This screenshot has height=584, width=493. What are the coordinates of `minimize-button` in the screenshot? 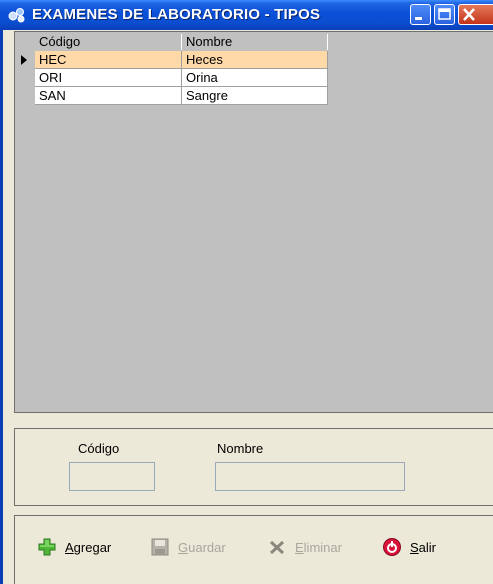 It's located at (420, 14).